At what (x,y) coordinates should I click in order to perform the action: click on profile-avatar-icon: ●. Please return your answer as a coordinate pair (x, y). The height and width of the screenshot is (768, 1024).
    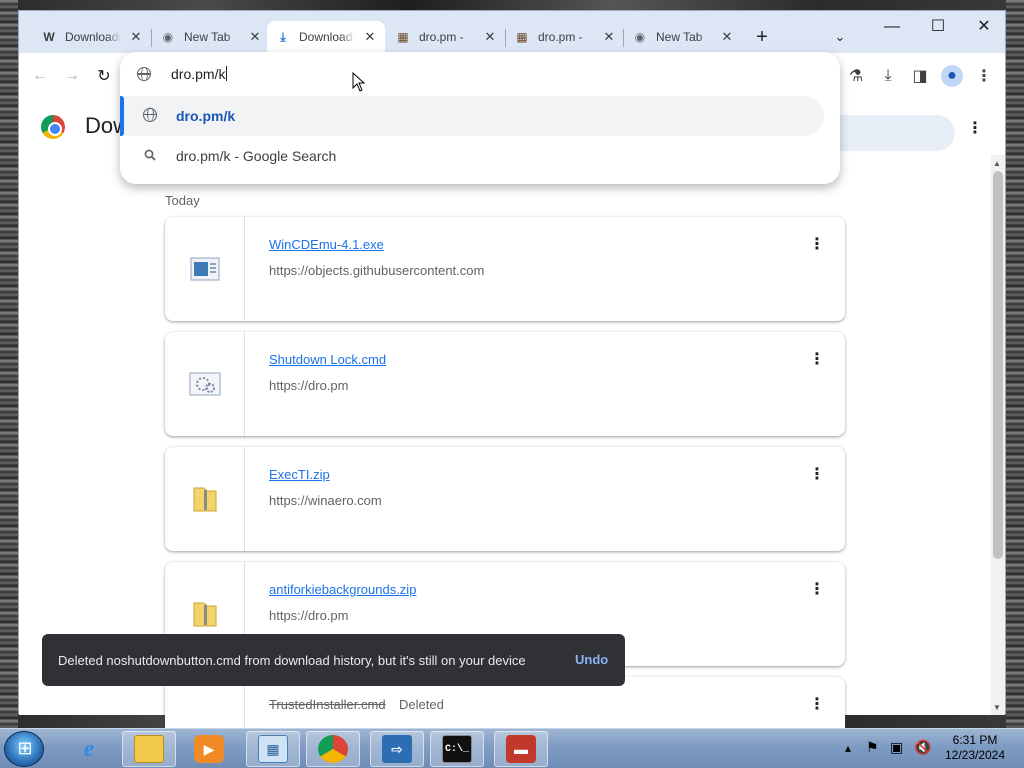
    Looking at the image, I should click on (952, 76).